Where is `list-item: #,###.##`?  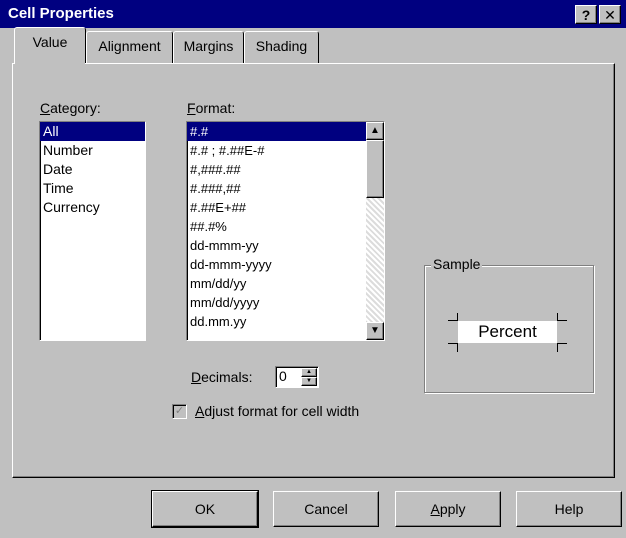
list-item: #,###.## is located at coordinates (285, 169).